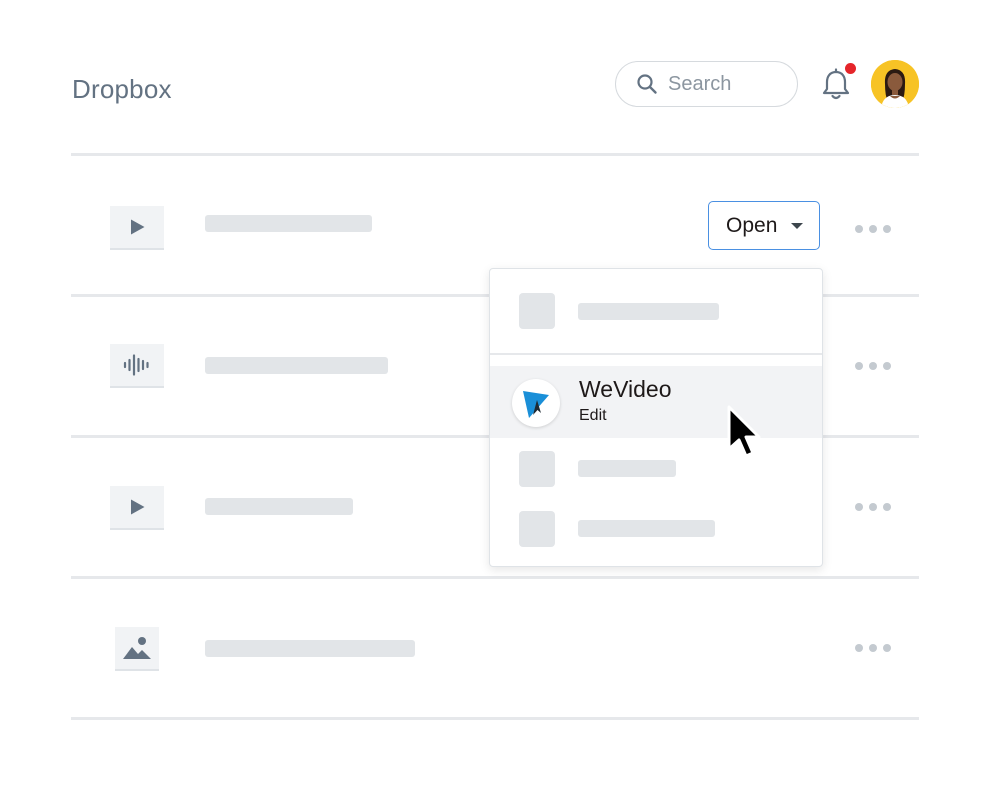 The height and width of the screenshot is (800, 990). What do you see at coordinates (752, 225) in the screenshot?
I see `open-button-label: Open` at bounding box center [752, 225].